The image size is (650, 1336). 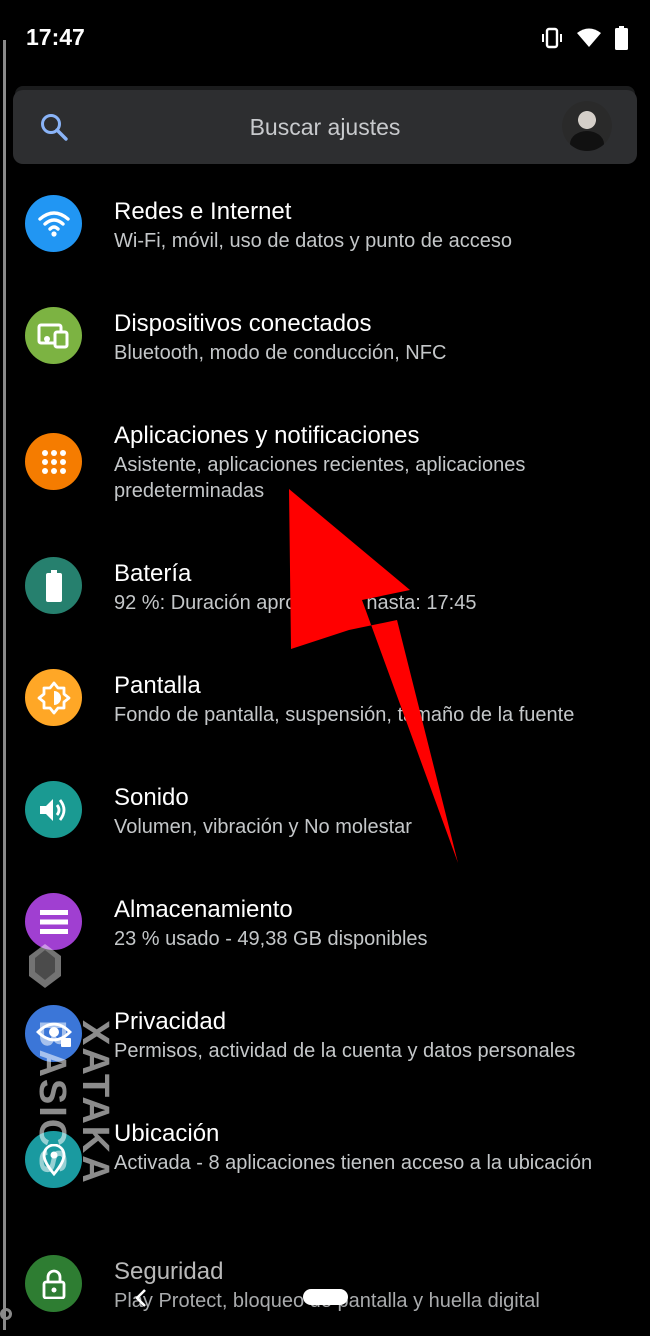 I want to click on item-title: Dispositivos conectados, so click(x=243, y=323).